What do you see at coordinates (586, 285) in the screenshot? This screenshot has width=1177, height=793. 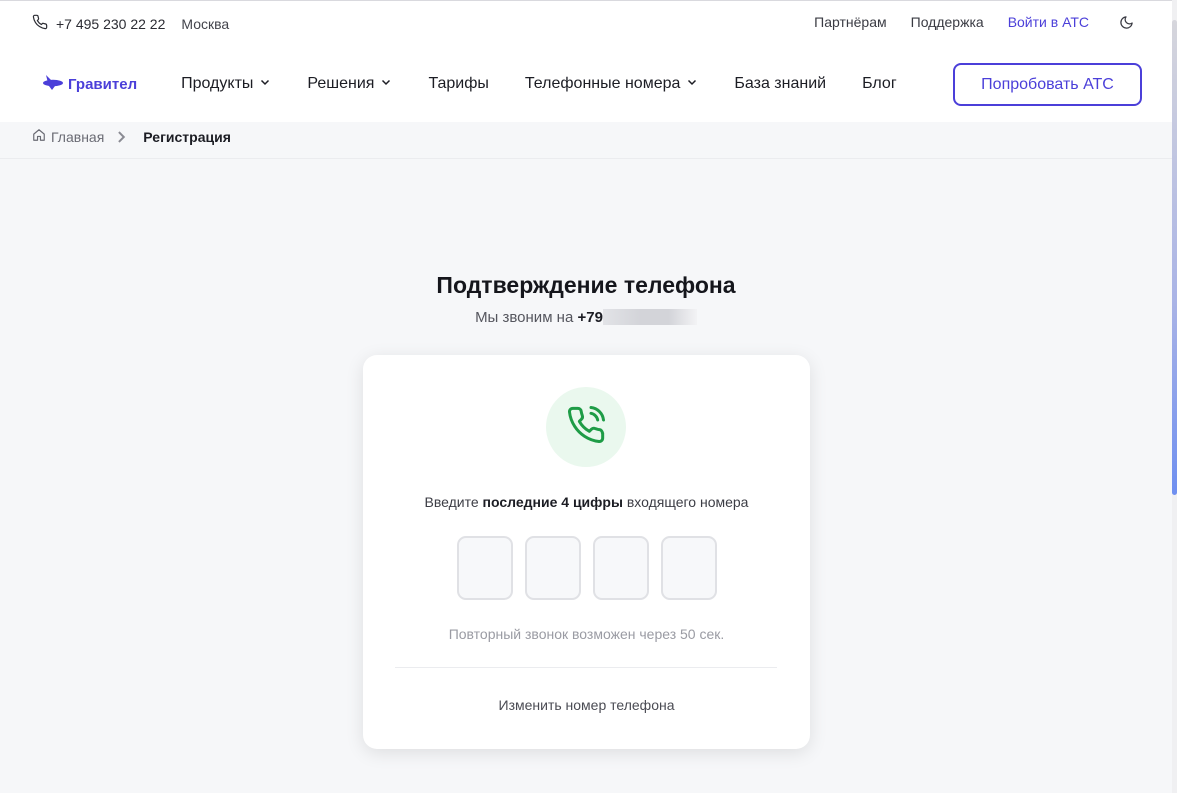 I see `page-title: Подтверждение телефона` at bounding box center [586, 285].